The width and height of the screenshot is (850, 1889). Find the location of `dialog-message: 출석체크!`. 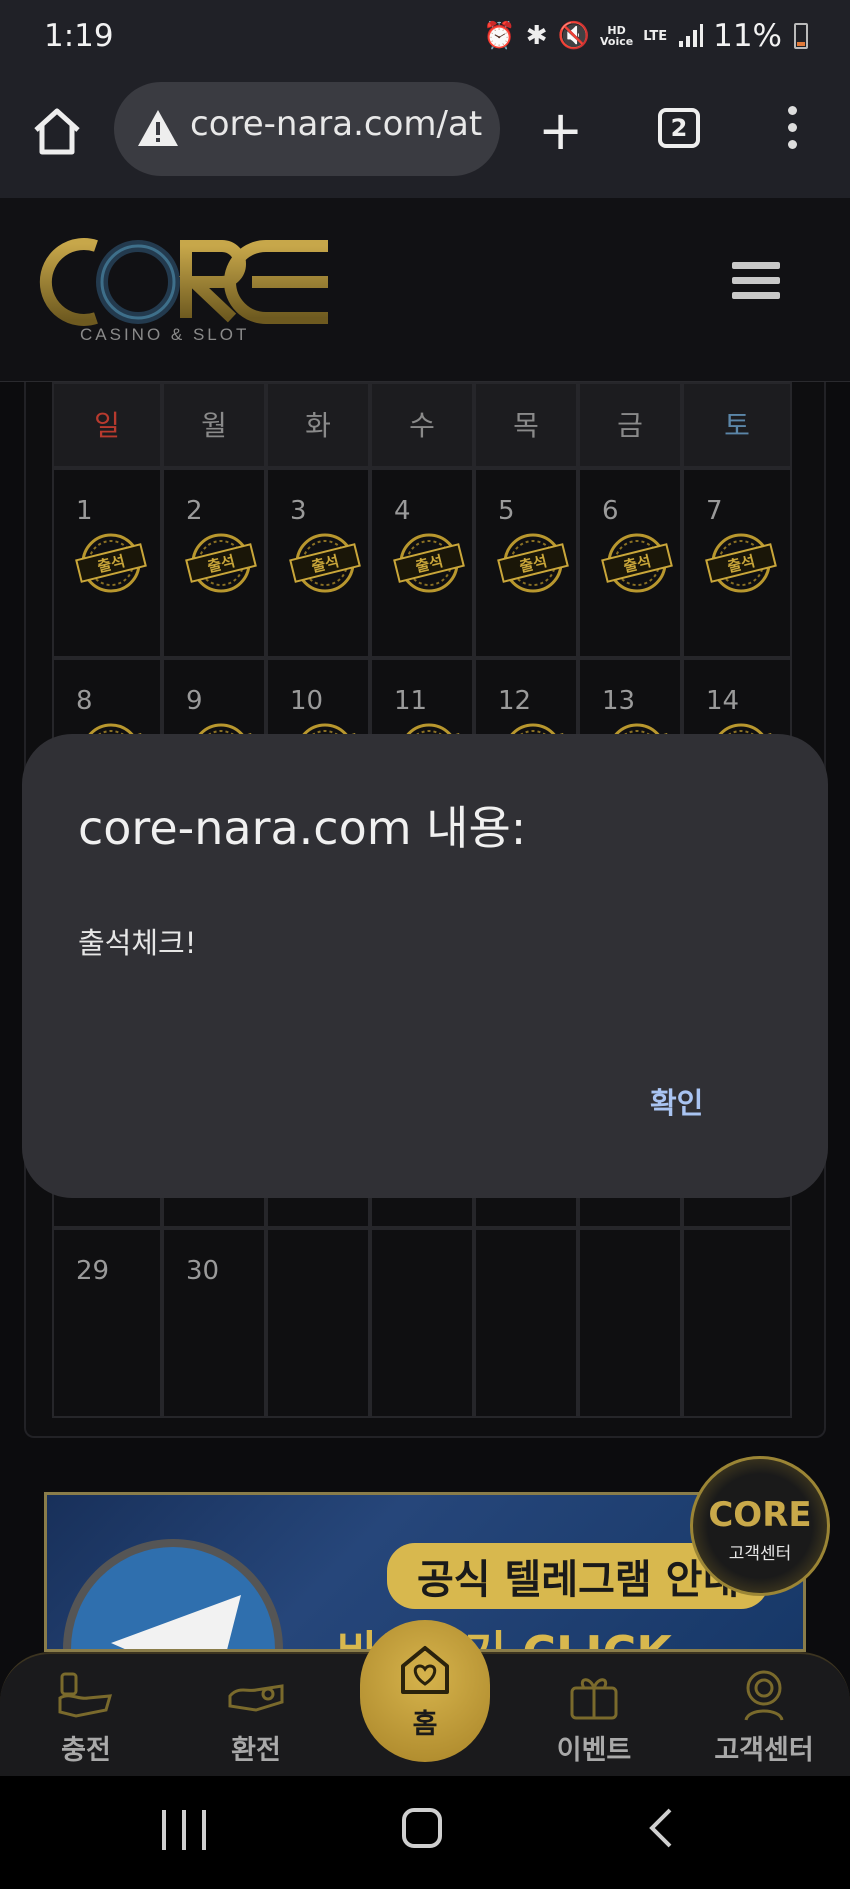

dialog-message: 출석체크! is located at coordinates (137, 943).